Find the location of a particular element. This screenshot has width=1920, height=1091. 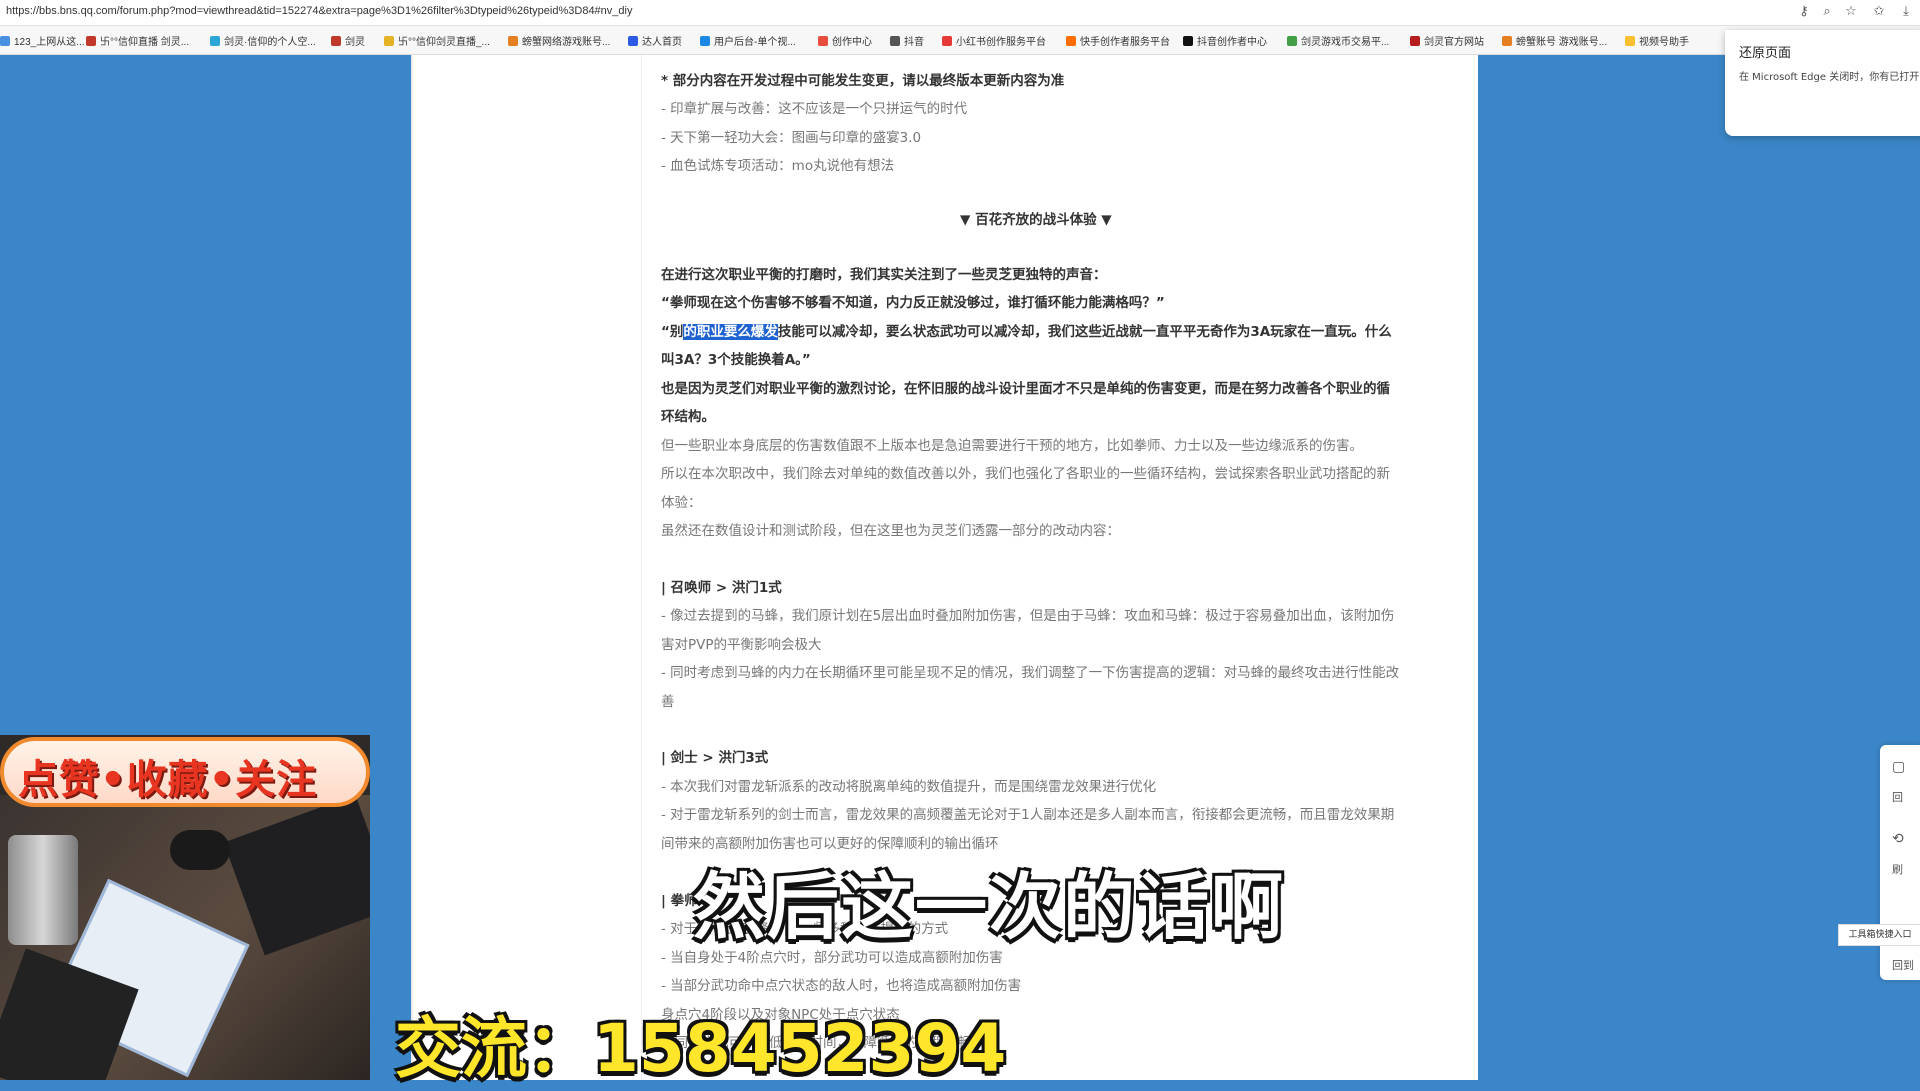

restore-popup-desc: 在 Microsoft Edge 关闭时，你有已打开 is located at coordinates (1829, 77).